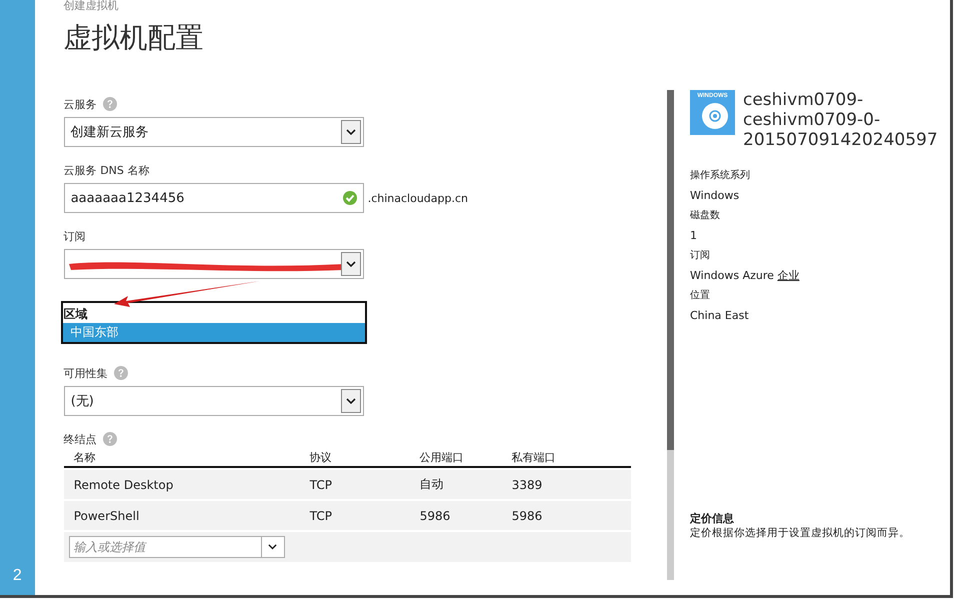 This screenshot has width=954, height=599. I want to click on list-header: 区域, so click(75, 314).